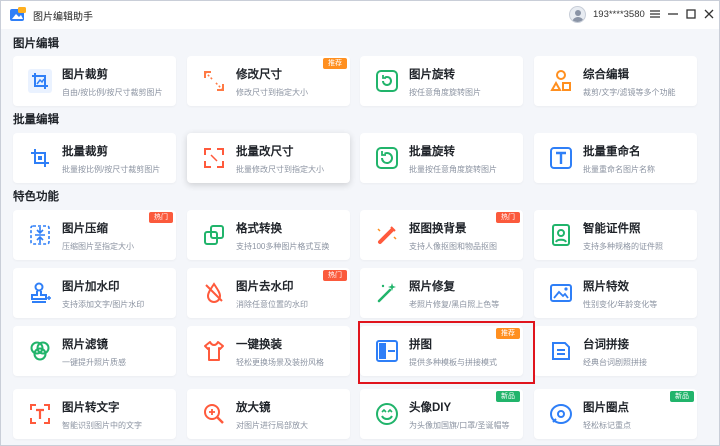 This screenshot has width=720, height=446. I want to click on title-bar: 图片编辑助手 193****3580, so click(360, 15).